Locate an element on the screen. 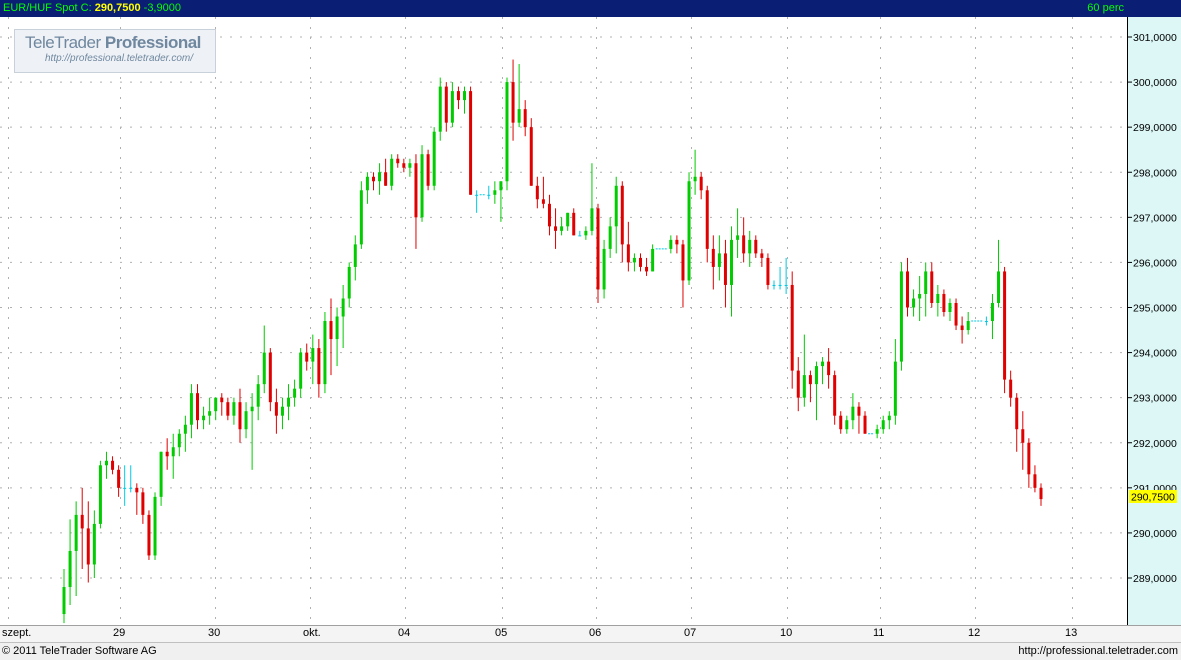 Image resolution: width=1181 pixels, height=660 pixels. x-tick-label: 29 is located at coordinates (119, 633).